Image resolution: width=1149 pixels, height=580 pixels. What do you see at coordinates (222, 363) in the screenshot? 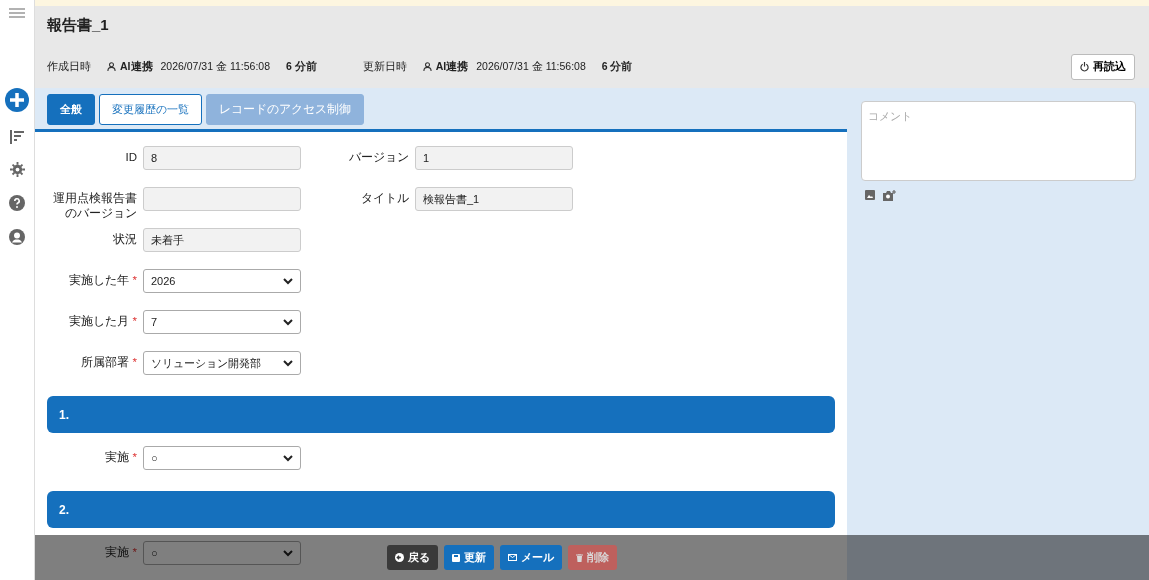
I see `select-field: ソリューション開発部` at bounding box center [222, 363].